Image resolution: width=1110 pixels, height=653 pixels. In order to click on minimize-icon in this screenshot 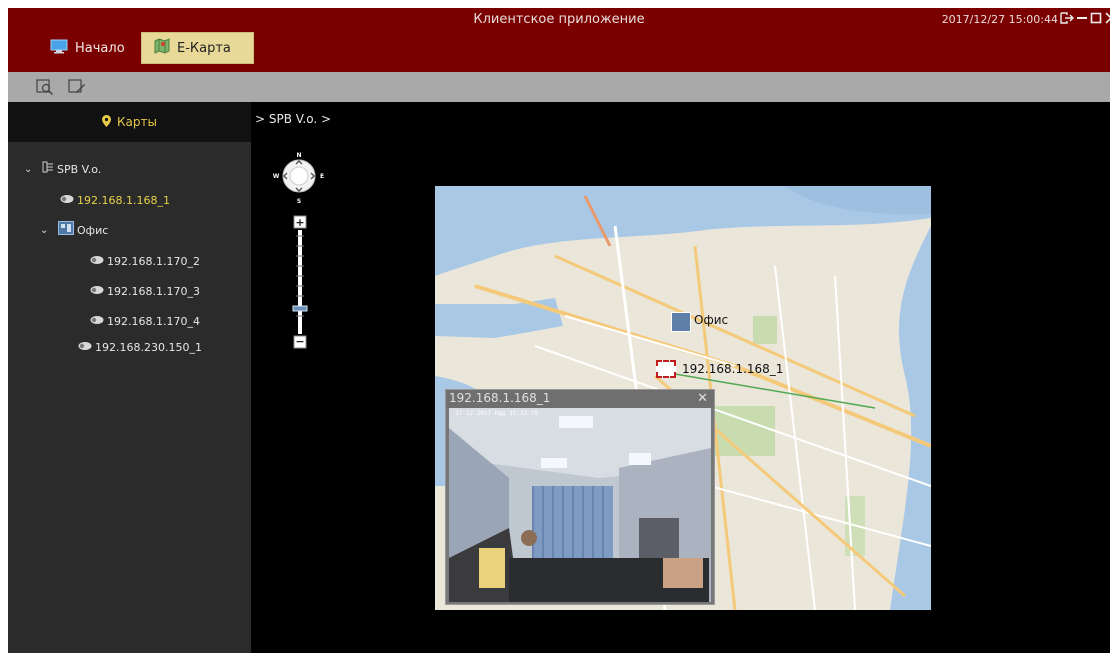, I will do `click(1083, 18)`.